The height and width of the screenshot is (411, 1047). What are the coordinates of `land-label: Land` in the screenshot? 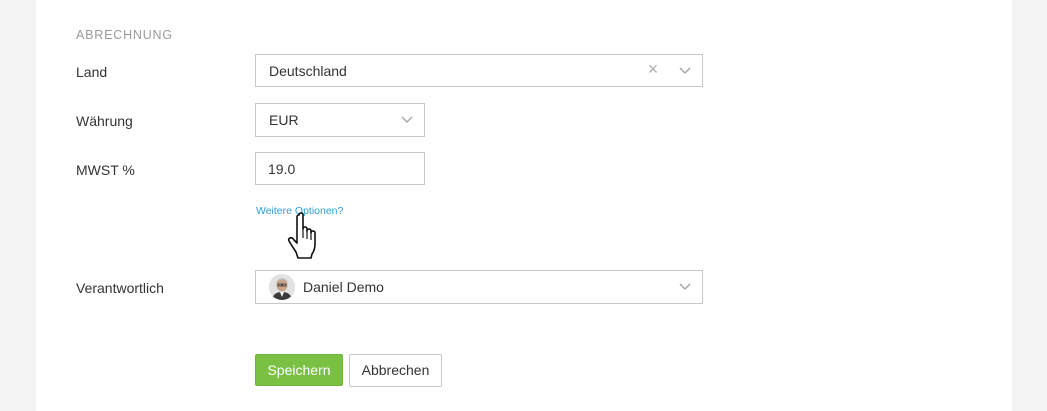 It's located at (92, 72).